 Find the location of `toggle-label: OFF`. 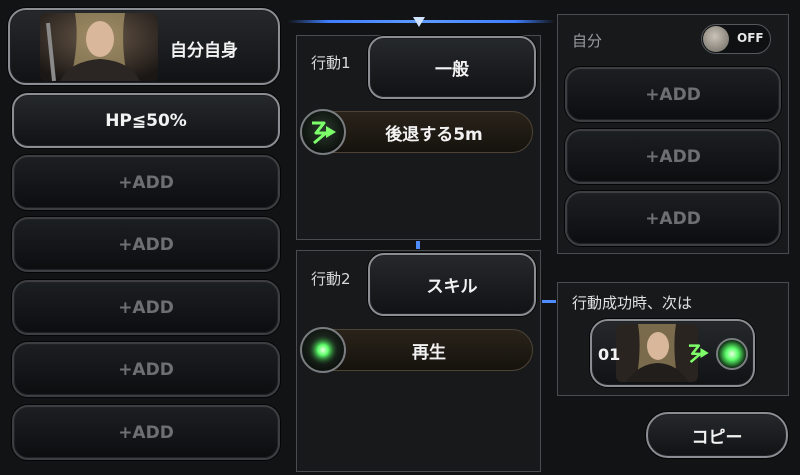

toggle-label: OFF is located at coordinates (750, 38).